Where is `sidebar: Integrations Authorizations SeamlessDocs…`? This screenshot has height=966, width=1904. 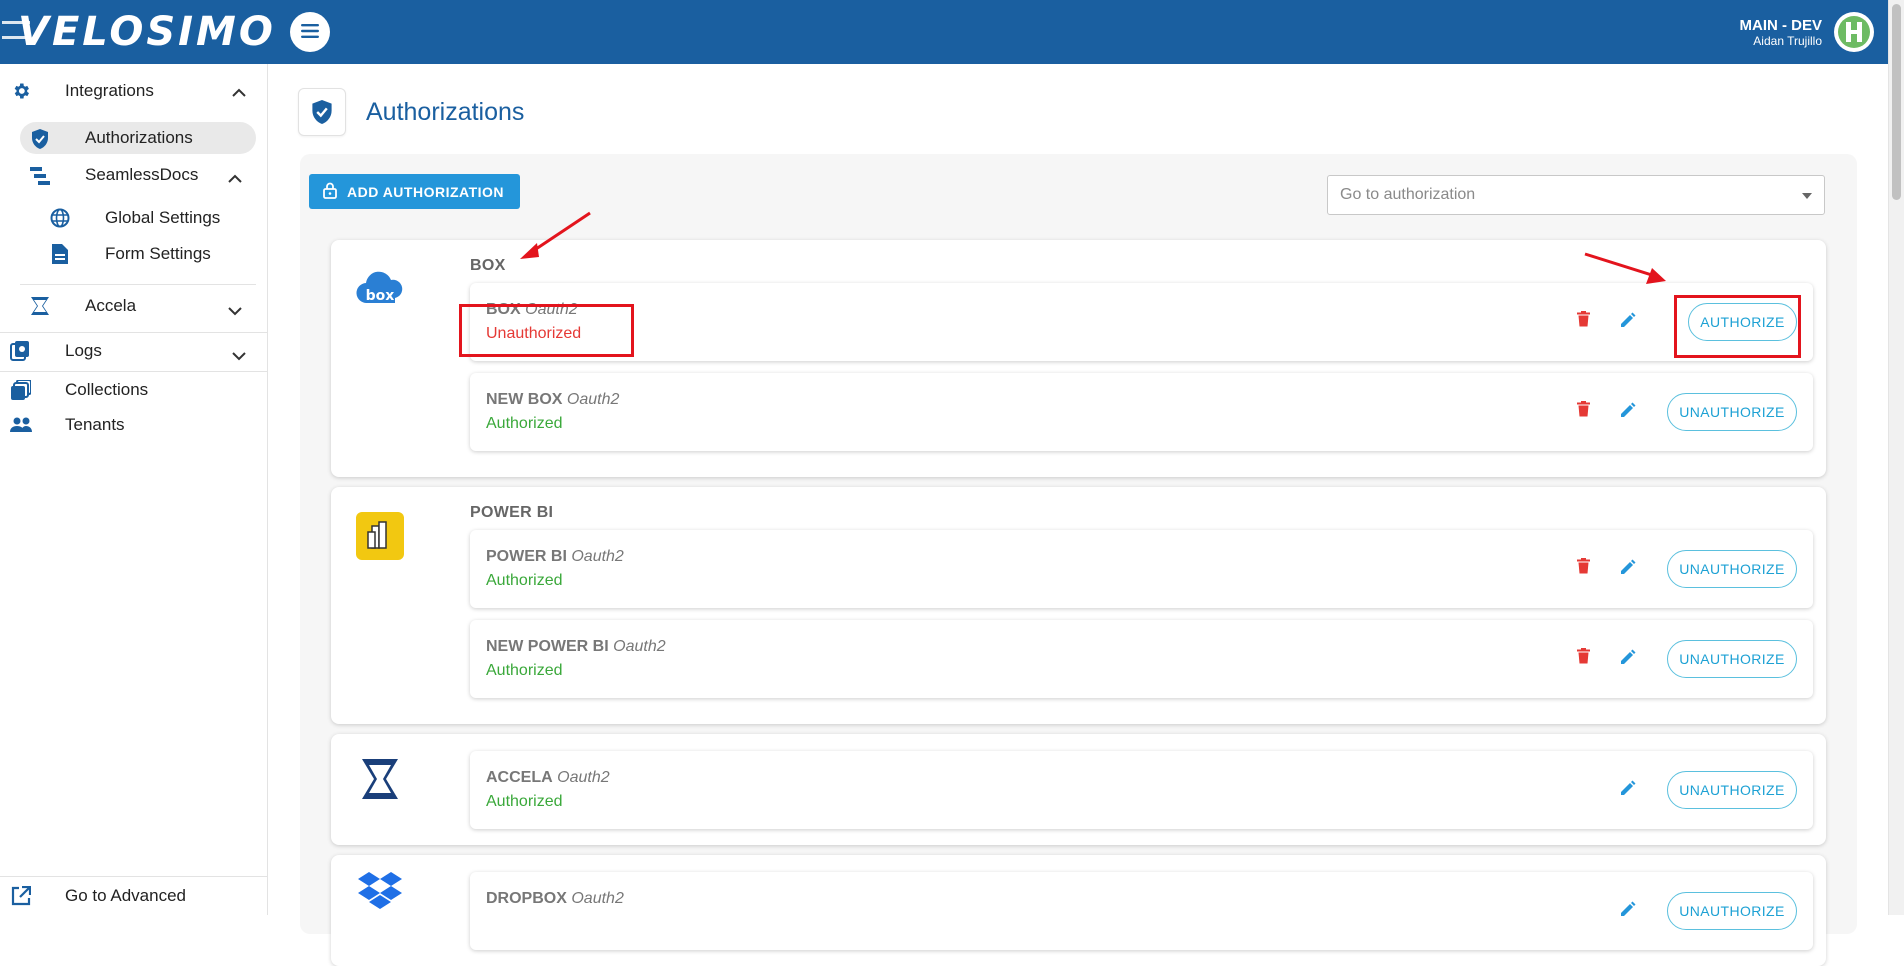 sidebar: Integrations Authorizations SeamlessDocs… is located at coordinates (134, 489).